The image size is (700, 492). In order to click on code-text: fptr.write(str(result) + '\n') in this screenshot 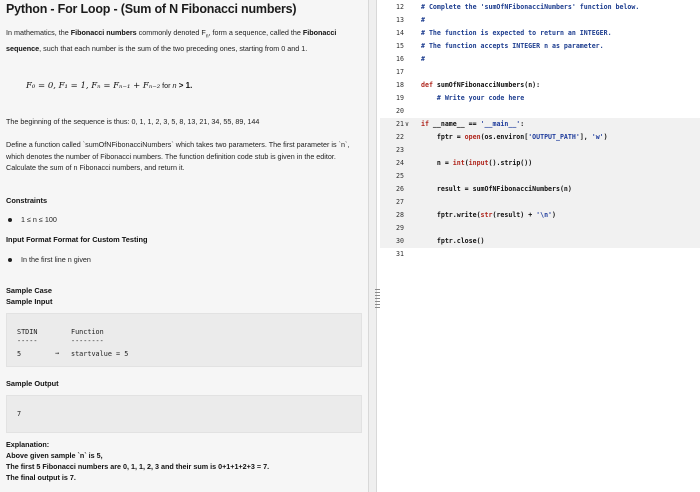, I will do `click(488, 215)`.